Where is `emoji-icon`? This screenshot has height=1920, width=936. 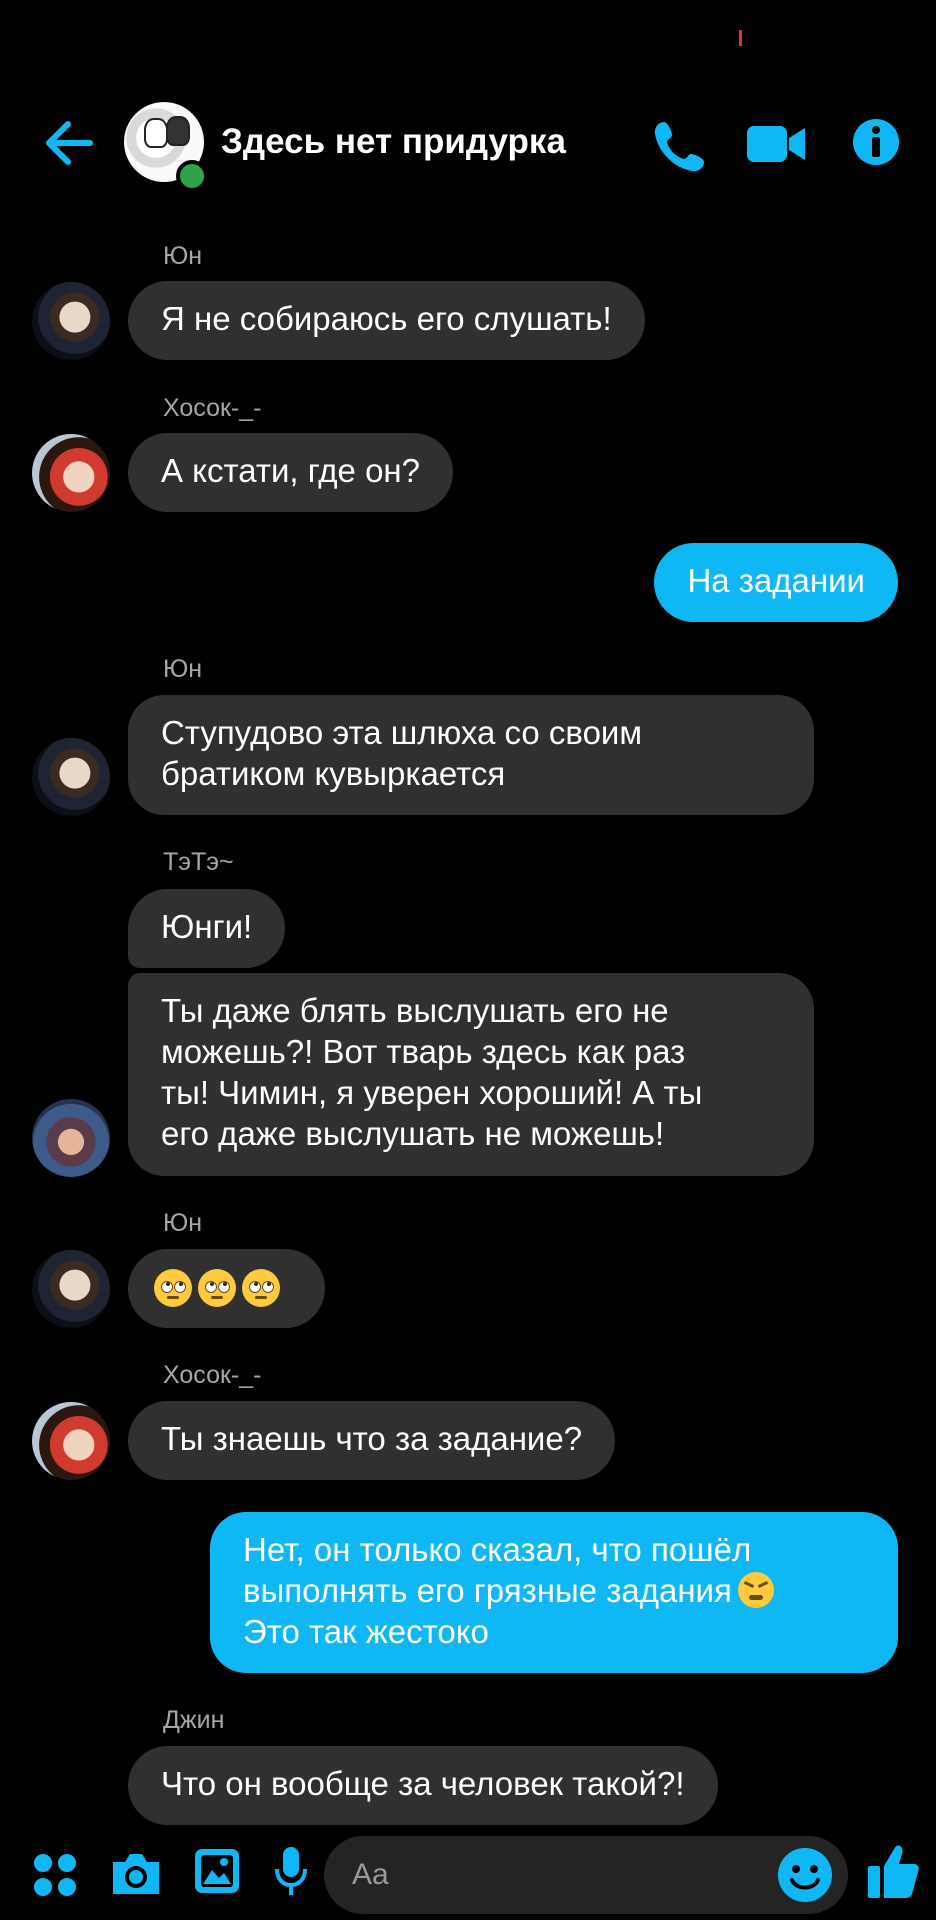
emoji-icon is located at coordinates (805, 1875).